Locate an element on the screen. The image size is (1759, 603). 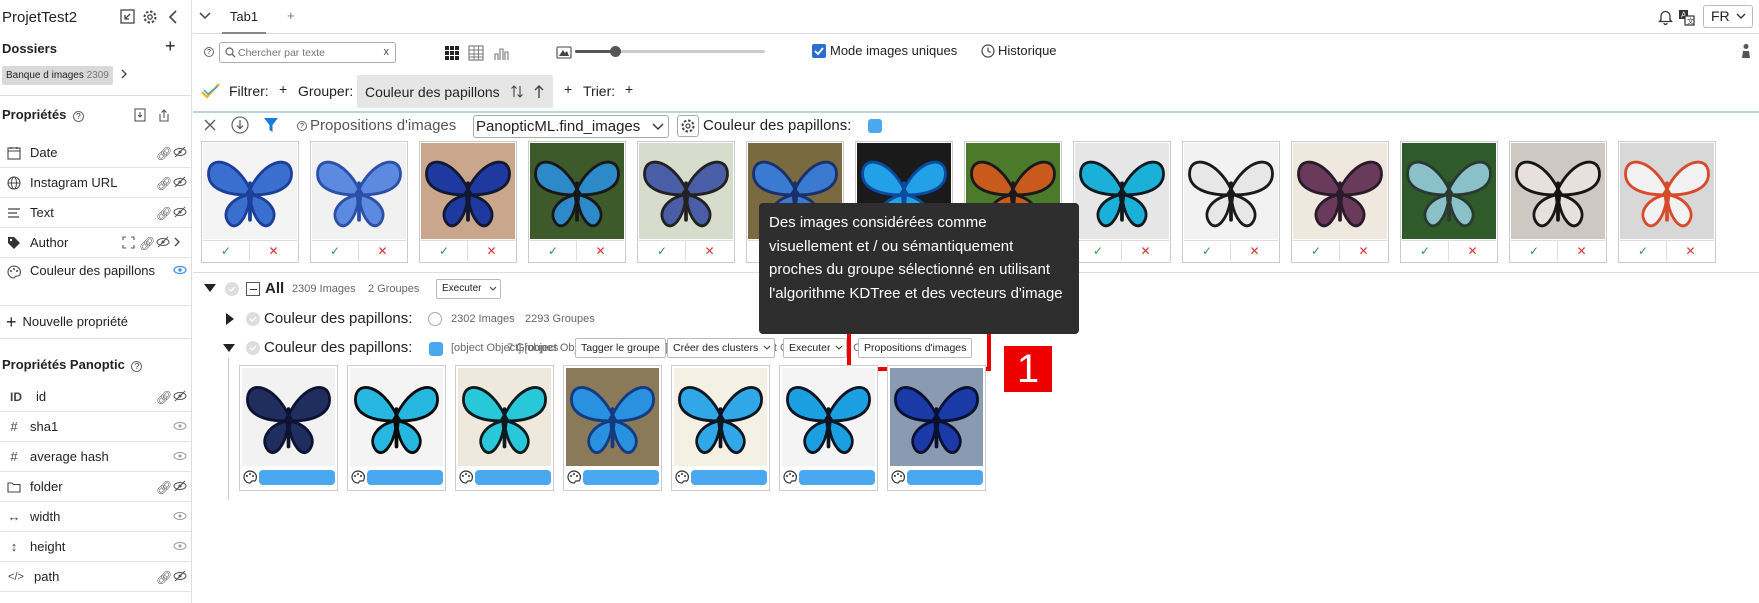
grid-view-icon is located at coordinates (452, 53).